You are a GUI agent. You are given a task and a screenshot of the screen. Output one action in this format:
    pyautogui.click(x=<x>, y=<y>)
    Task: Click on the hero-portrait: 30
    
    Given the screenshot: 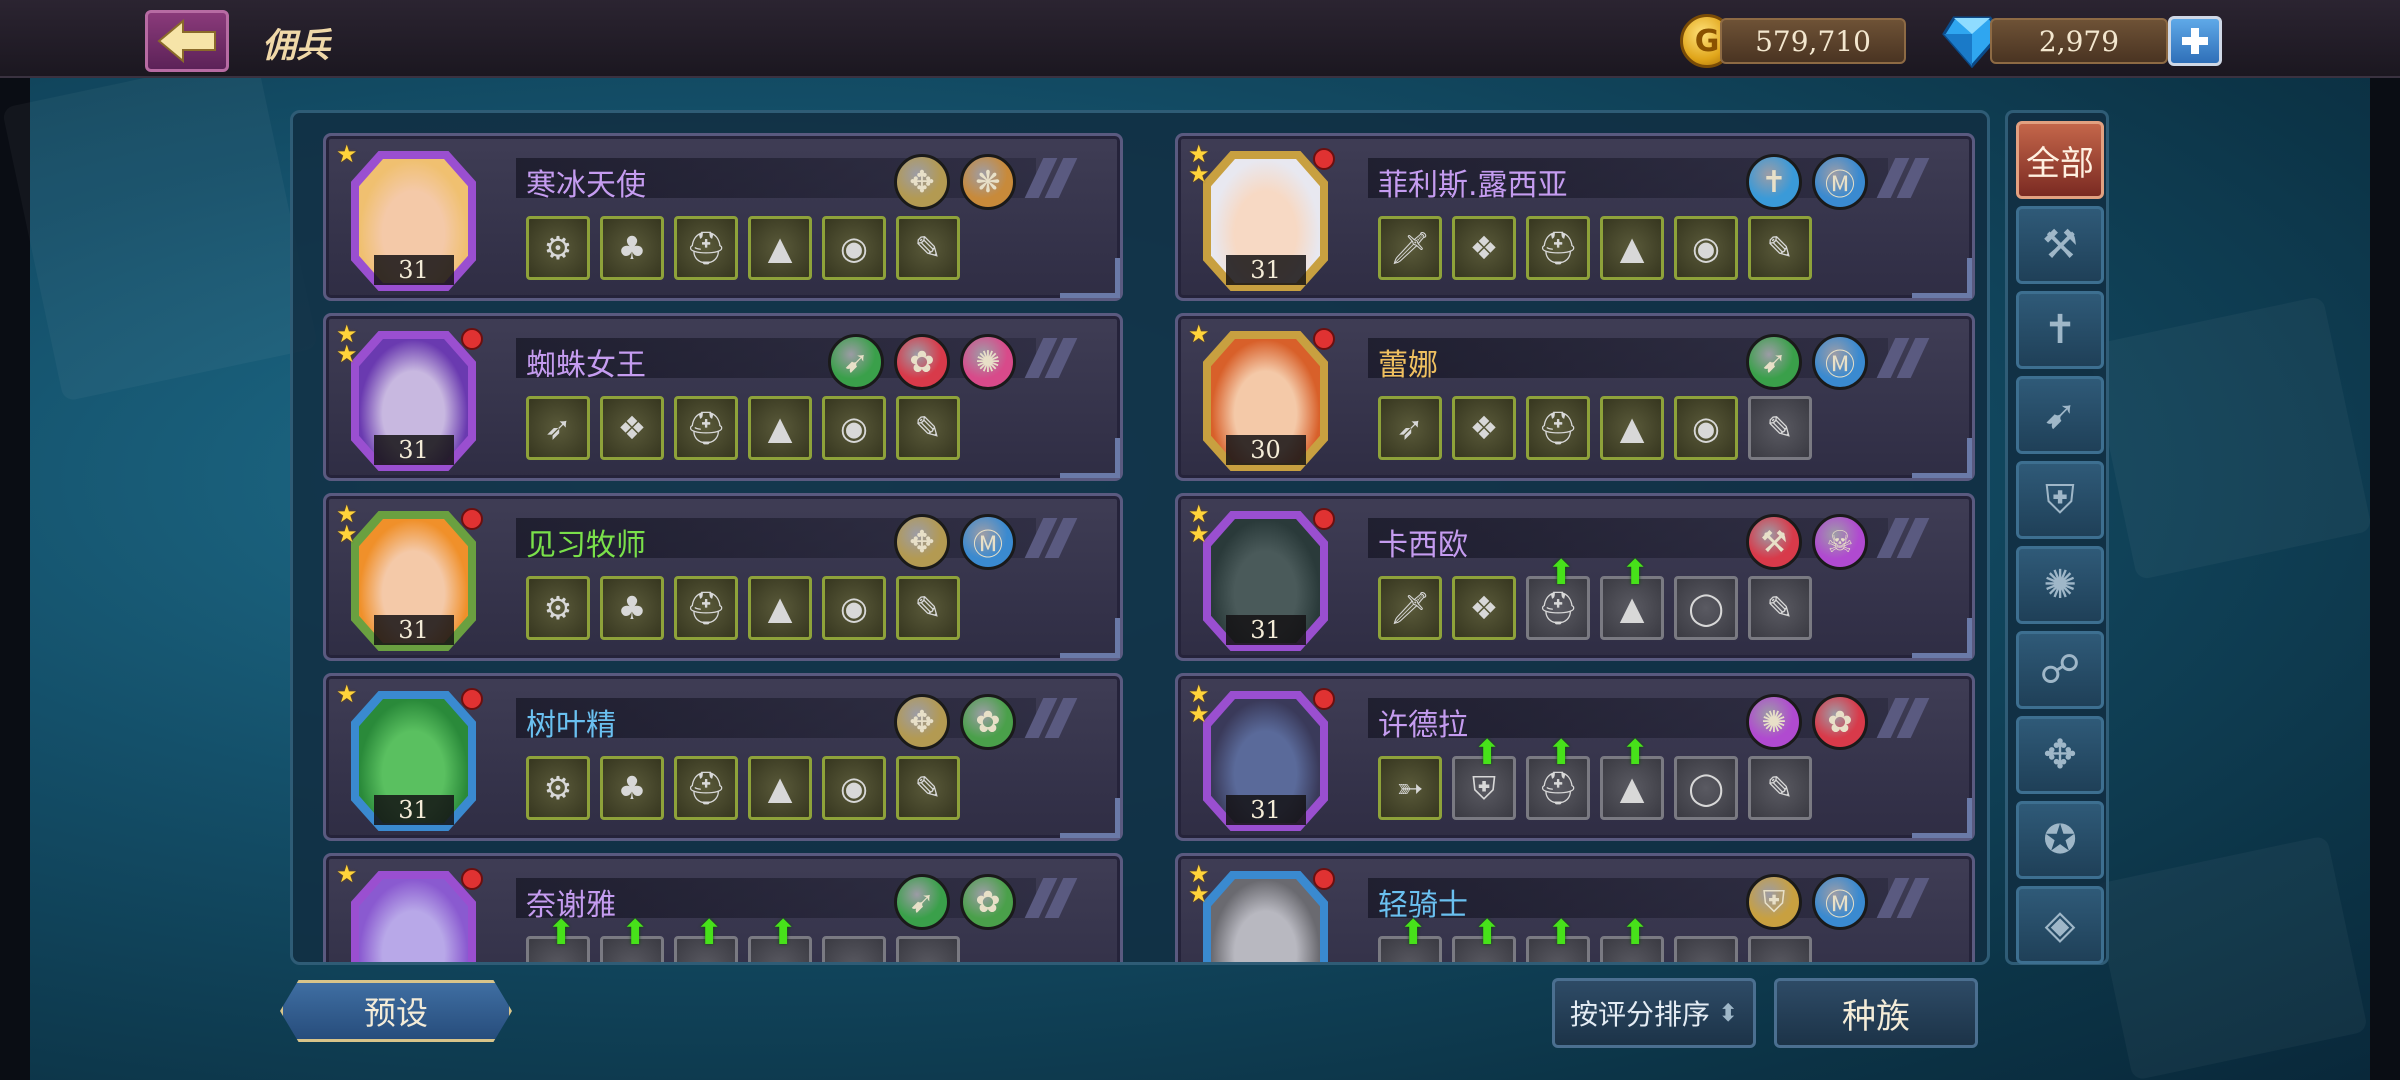 What is the action you would take?
    pyautogui.click(x=1265, y=401)
    